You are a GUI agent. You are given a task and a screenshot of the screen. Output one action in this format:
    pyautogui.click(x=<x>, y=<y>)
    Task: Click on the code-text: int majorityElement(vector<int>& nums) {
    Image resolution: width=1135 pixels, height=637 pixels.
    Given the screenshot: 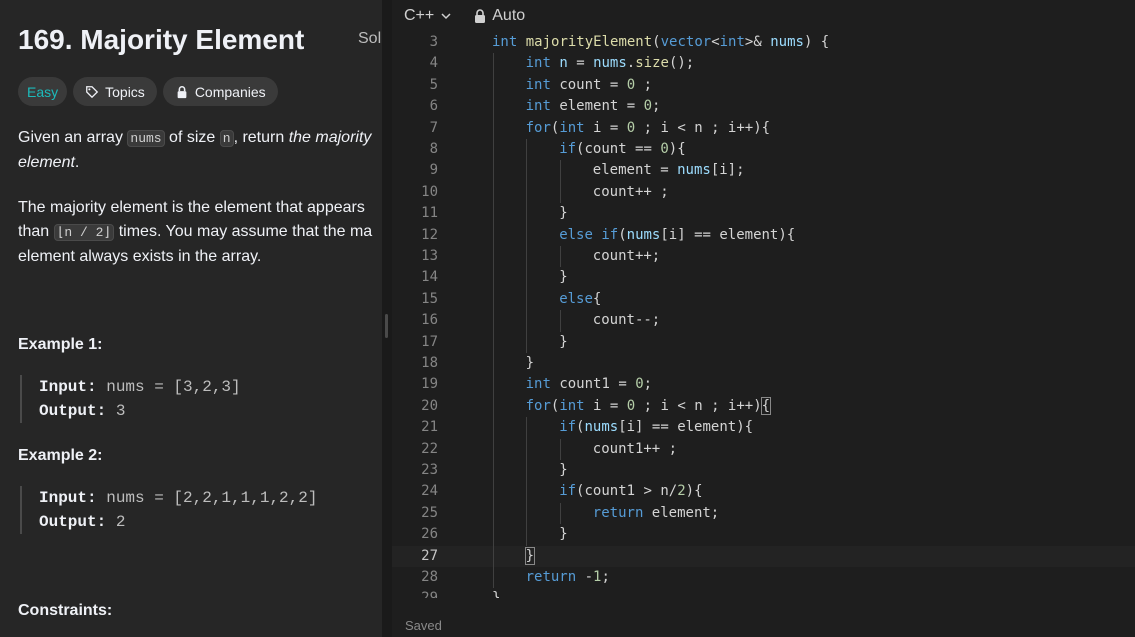 What is the action you would take?
    pyautogui.click(x=661, y=42)
    